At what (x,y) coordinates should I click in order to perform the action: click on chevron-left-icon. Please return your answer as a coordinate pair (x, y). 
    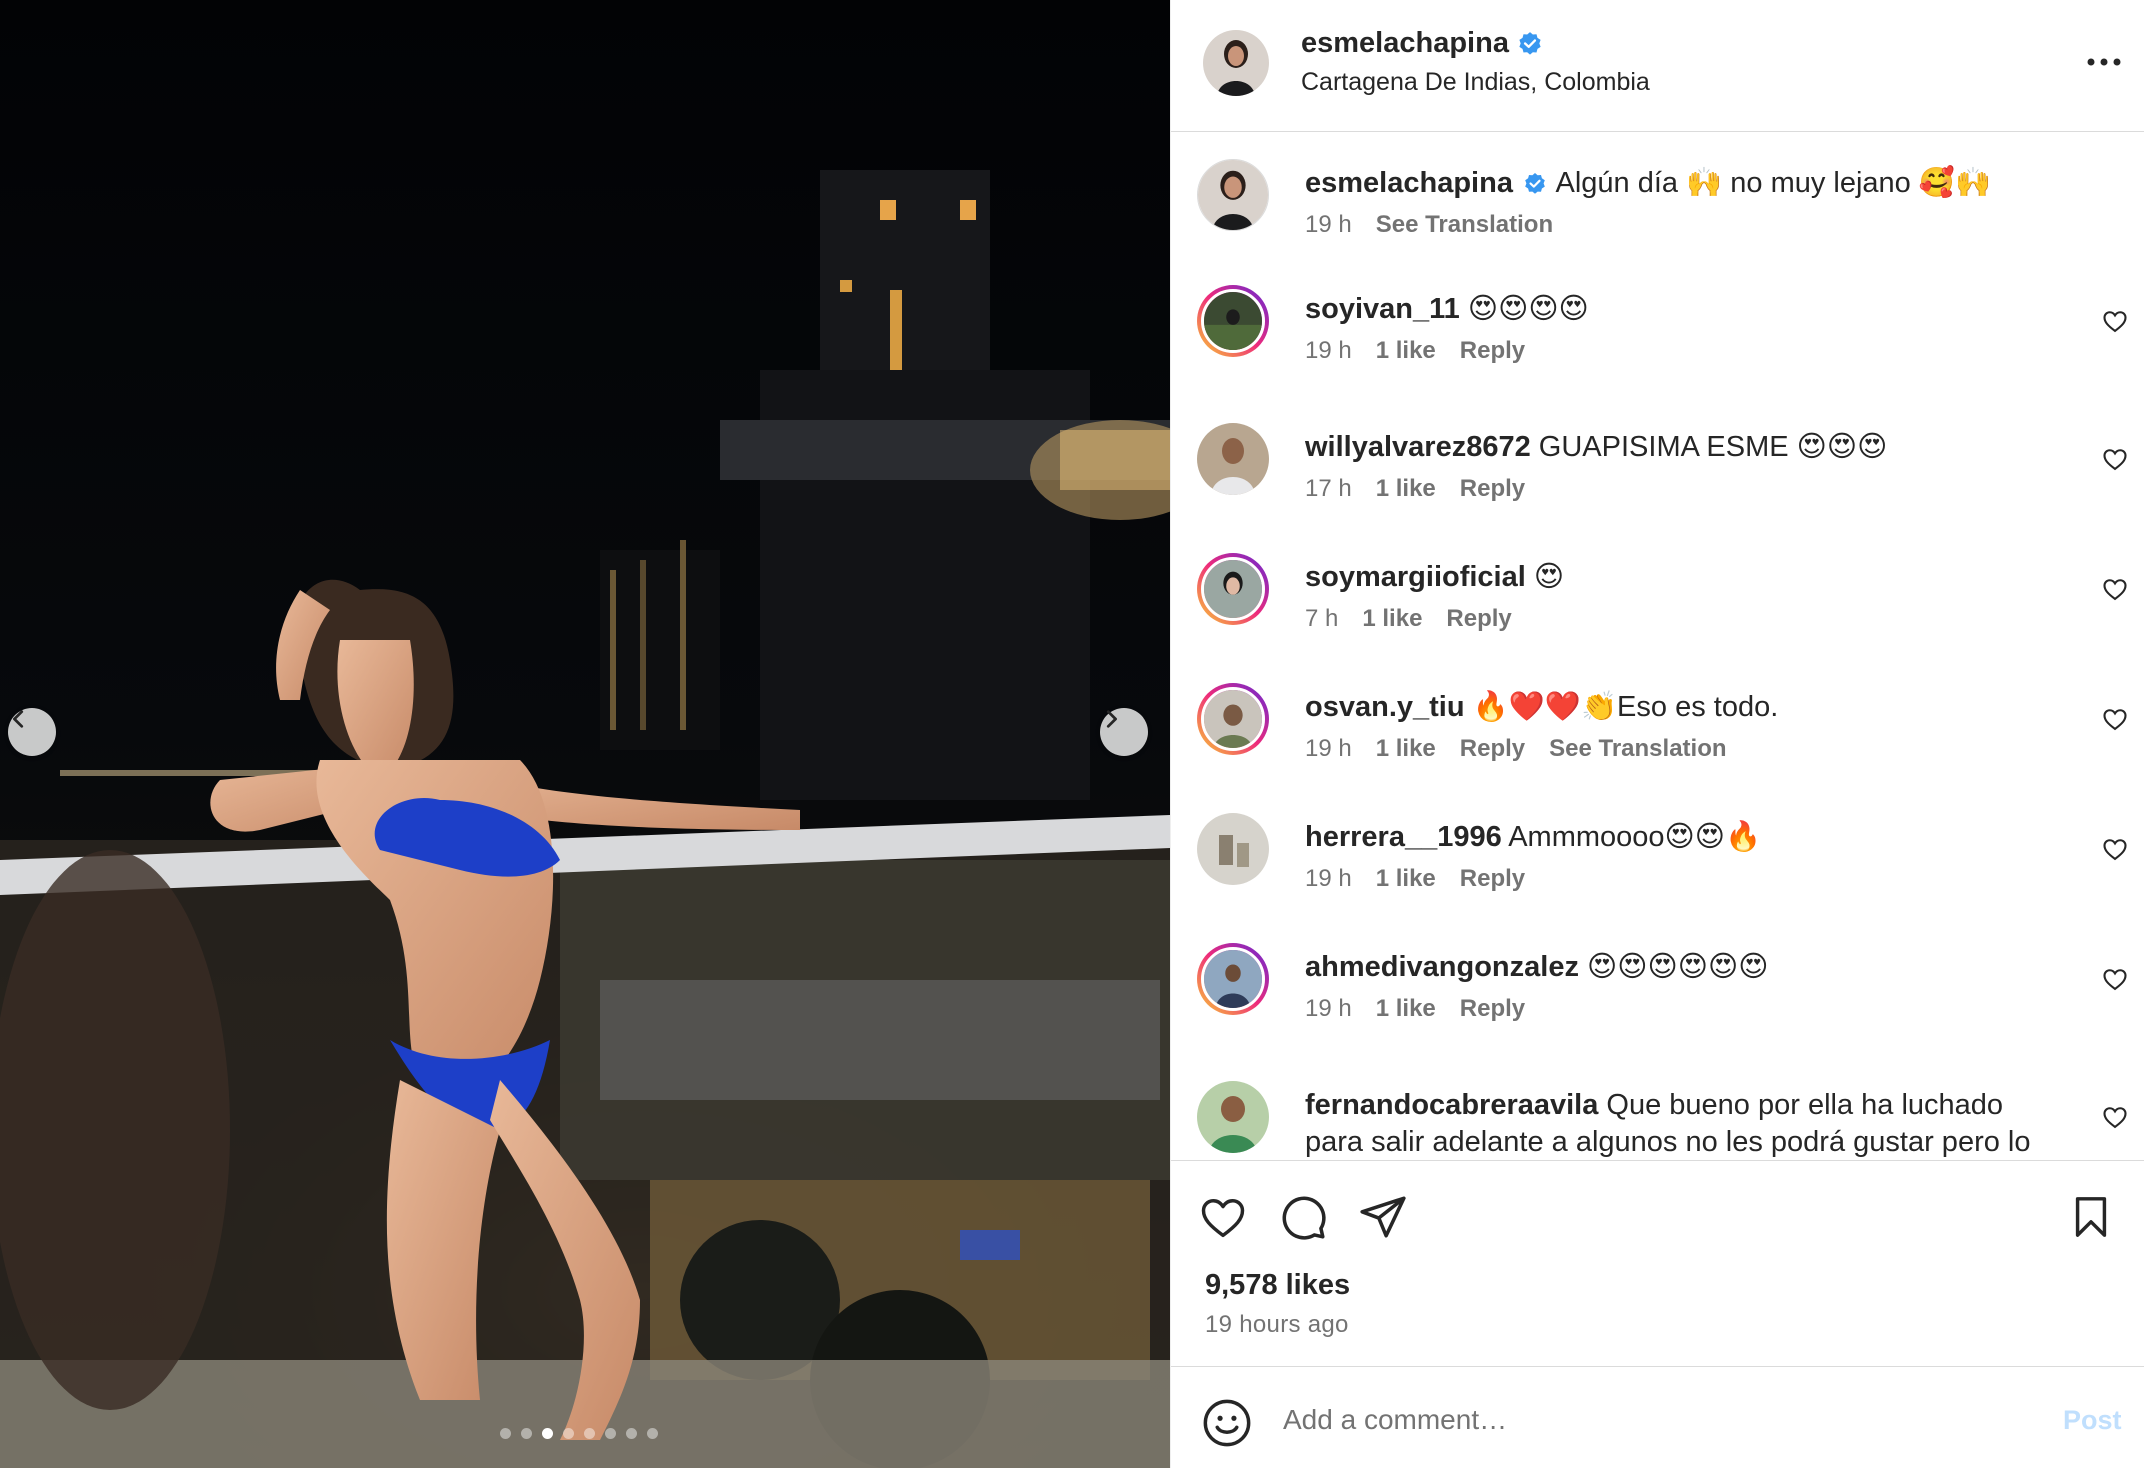
    Looking at the image, I should click on (18, 719).